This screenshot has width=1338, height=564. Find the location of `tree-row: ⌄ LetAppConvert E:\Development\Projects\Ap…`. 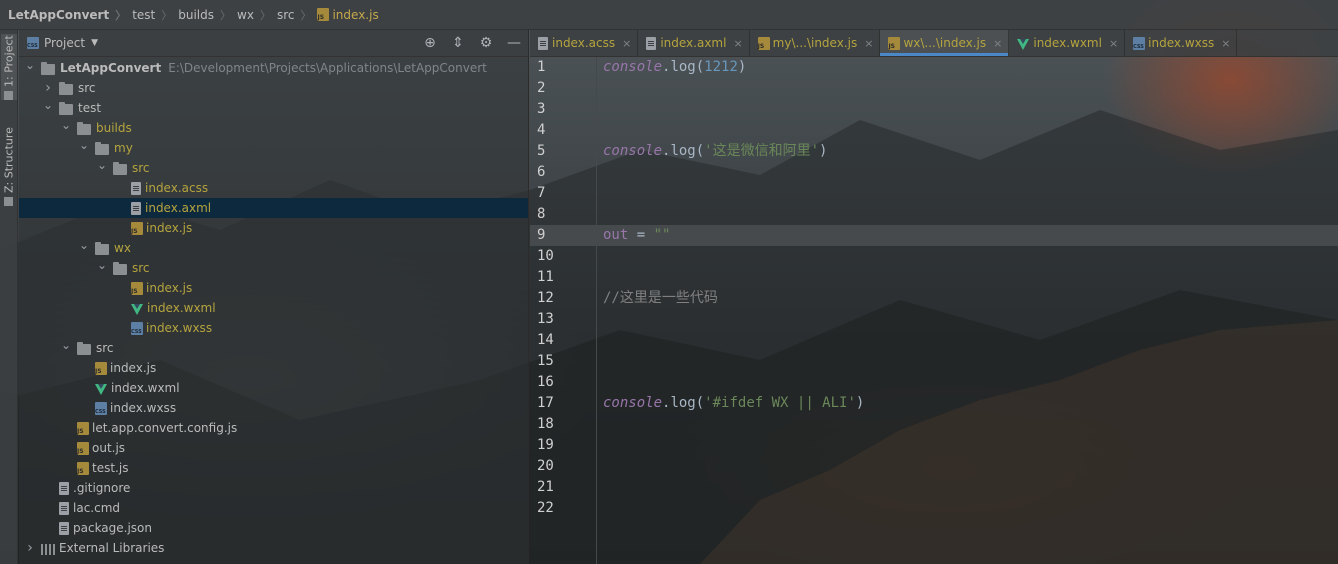

tree-row: ⌄ LetAppConvert E:\Development\Projects\Ap… is located at coordinates (273, 68).